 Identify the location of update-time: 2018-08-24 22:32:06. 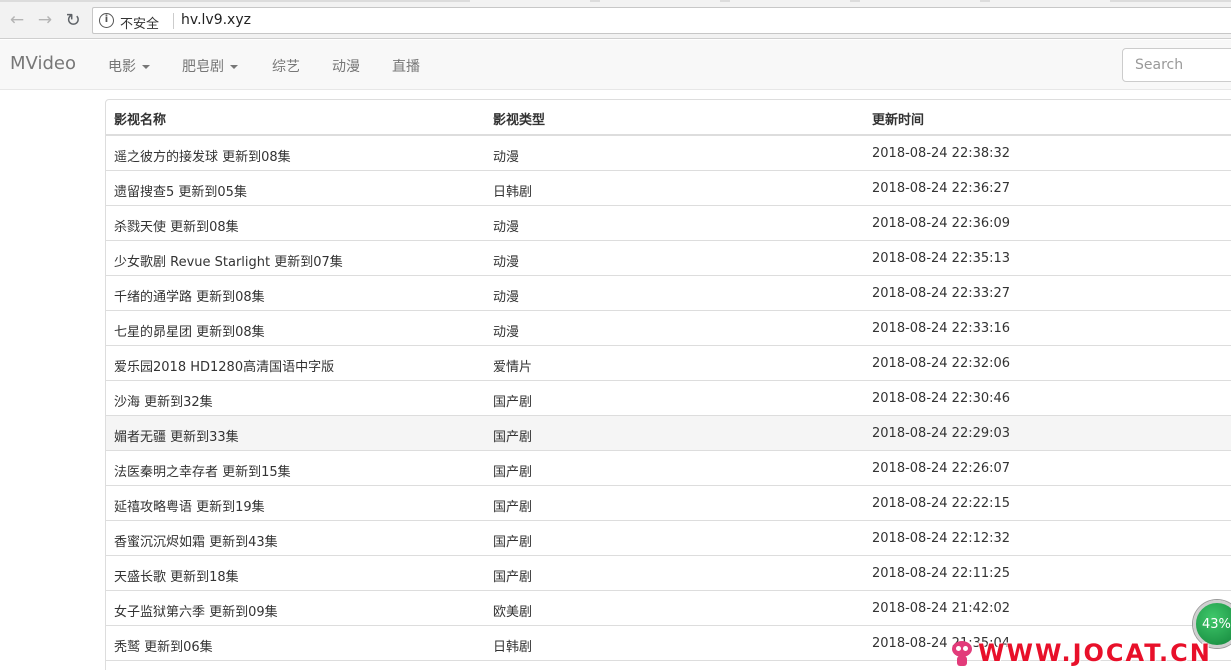
(941, 363).